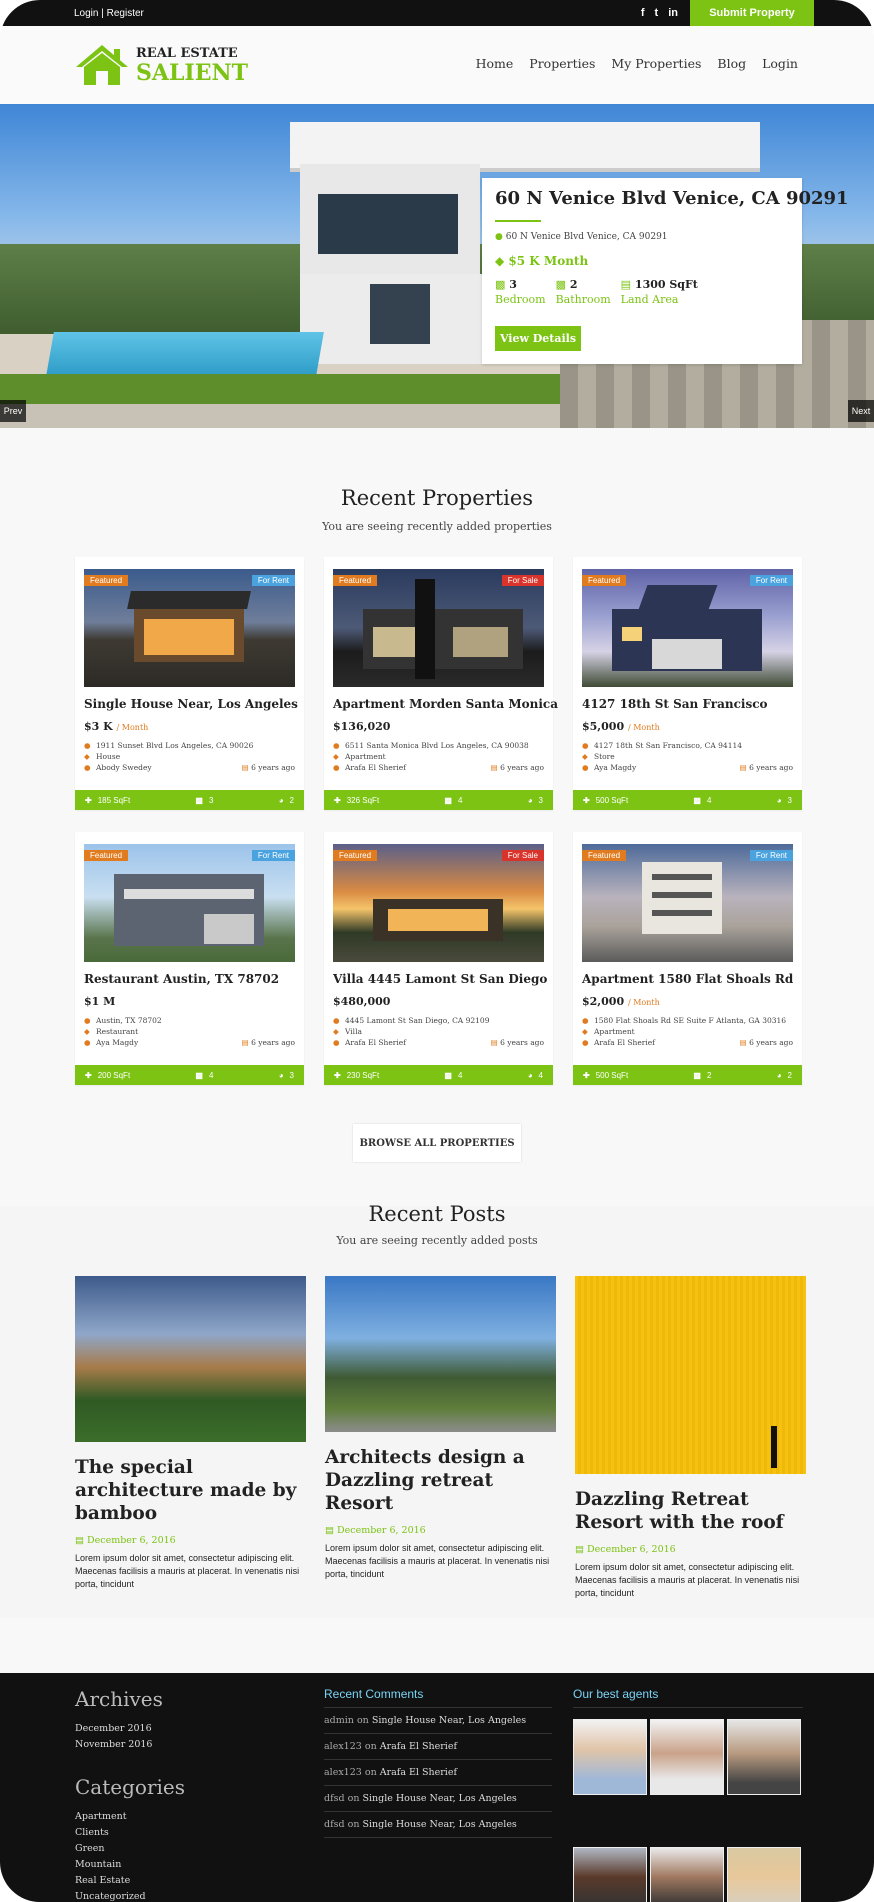 The width and height of the screenshot is (874, 1902). What do you see at coordinates (437, 526) in the screenshot?
I see `recent-properties-subtitle: You are seeing recently added properties` at bounding box center [437, 526].